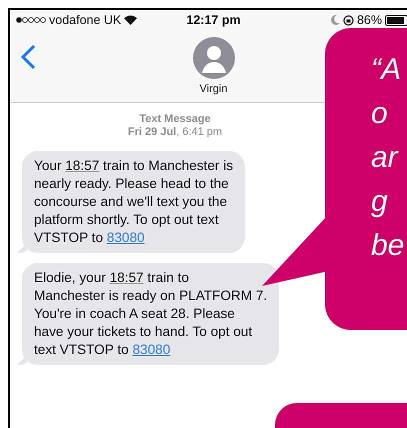  What do you see at coordinates (379, 113) in the screenshot?
I see `callout-text: o` at bounding box center [379, 113].